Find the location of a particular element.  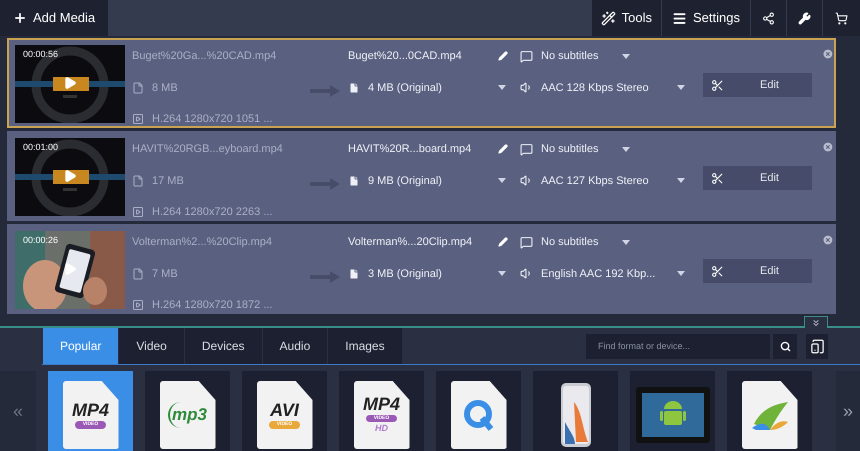

cart-icon is located at coordinates (841, 18).